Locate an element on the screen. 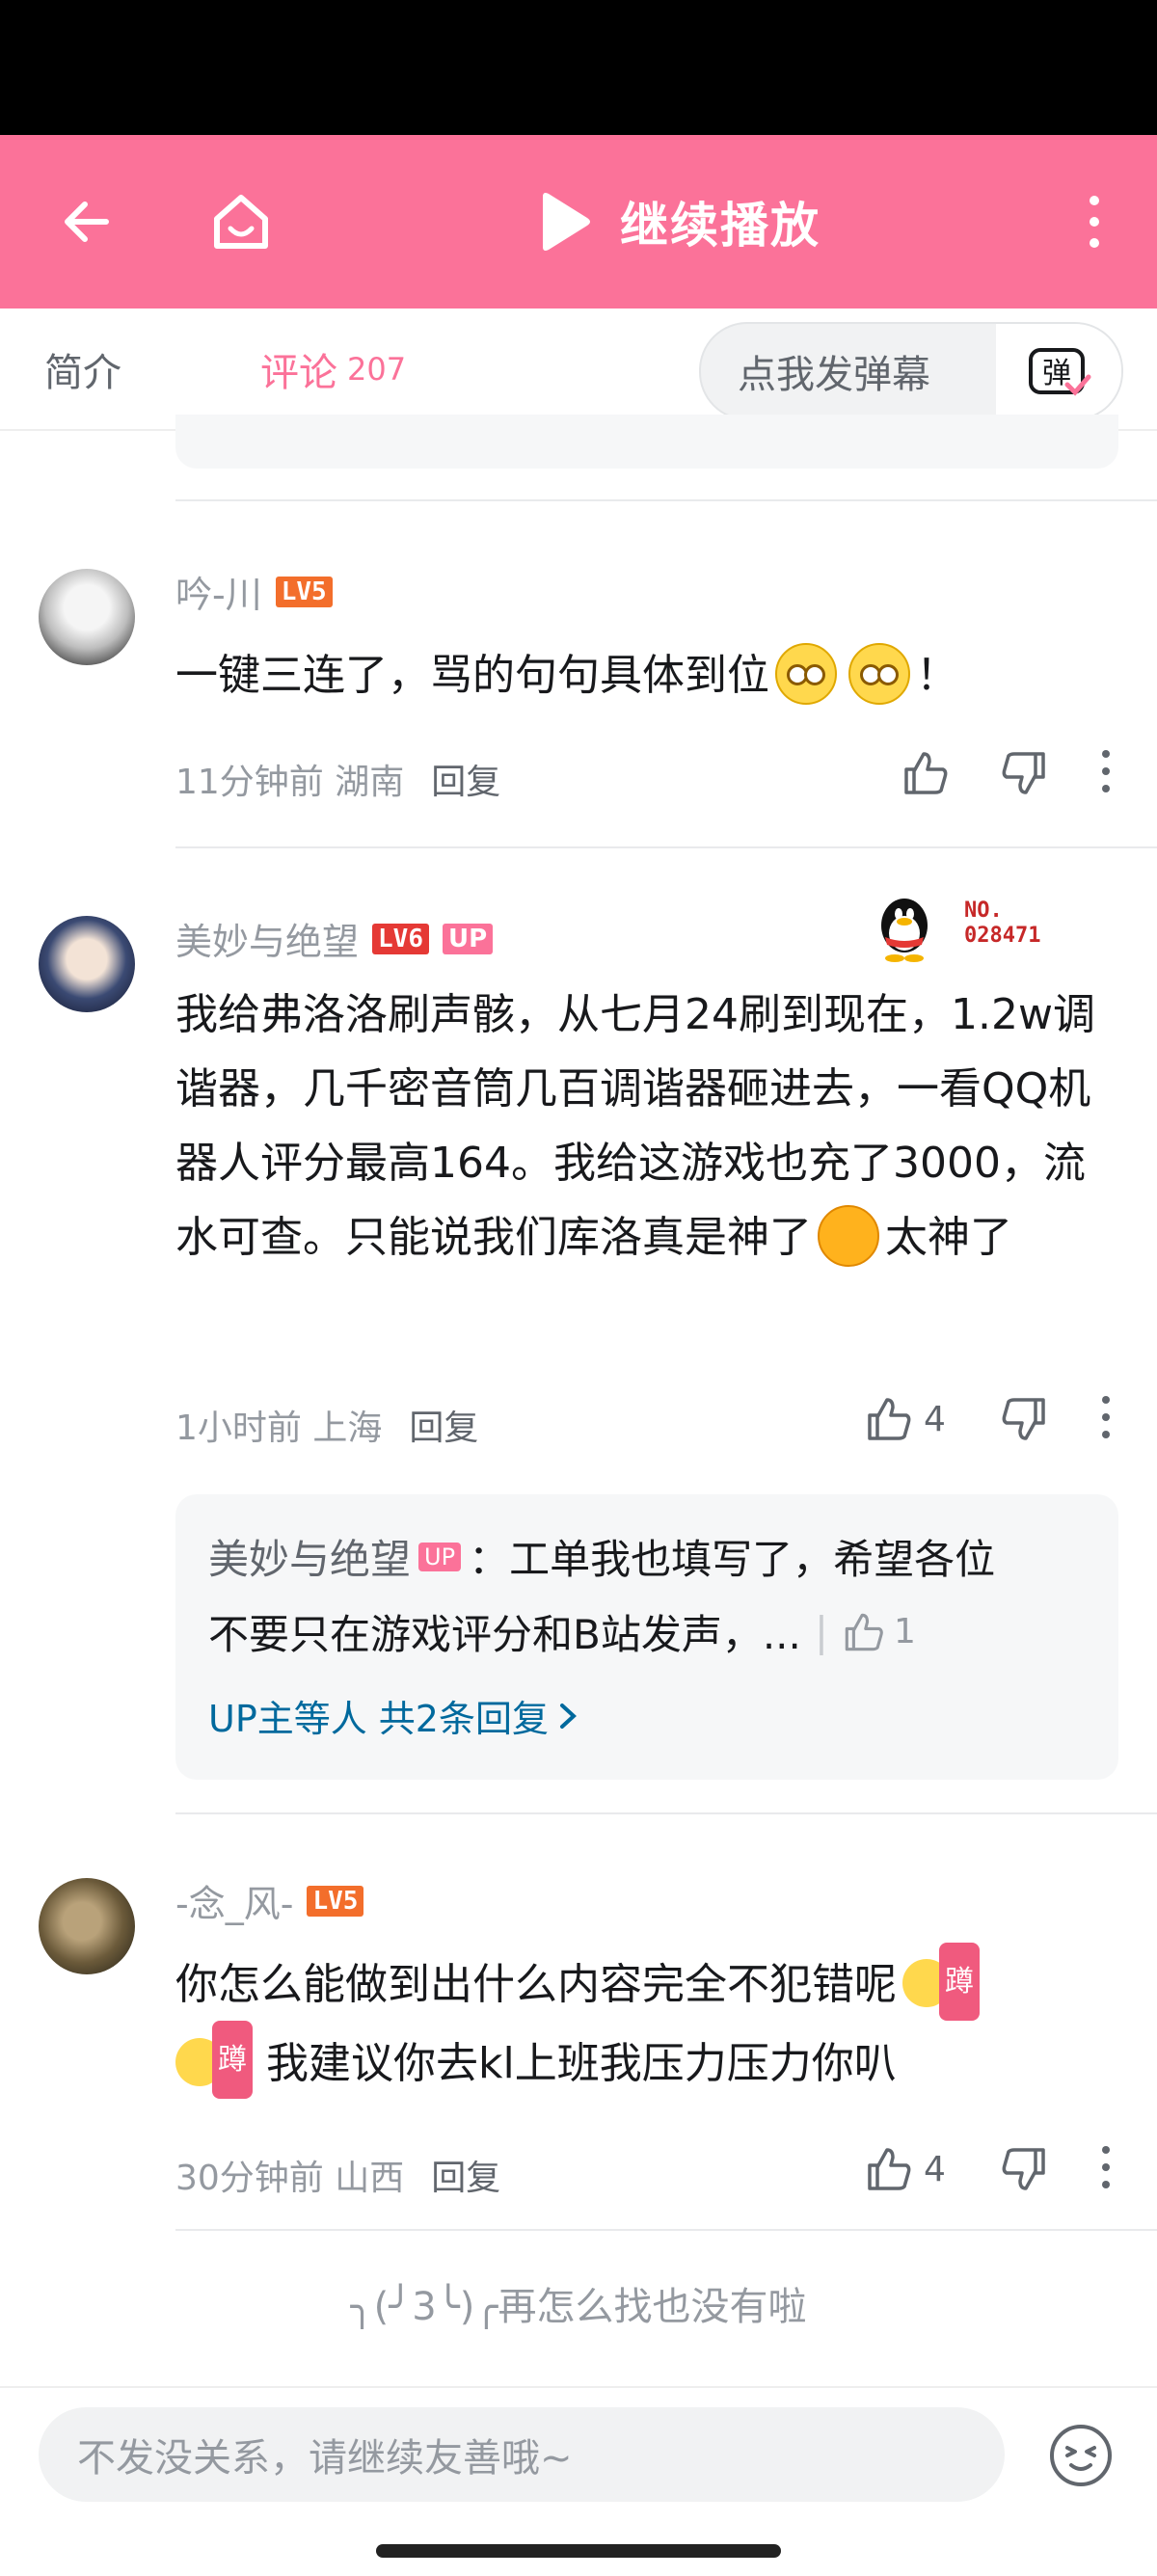 The height and width of the screenshot is (2576, 1157). fan-badge-prefix: NO. is located at coordinates (983, 911).